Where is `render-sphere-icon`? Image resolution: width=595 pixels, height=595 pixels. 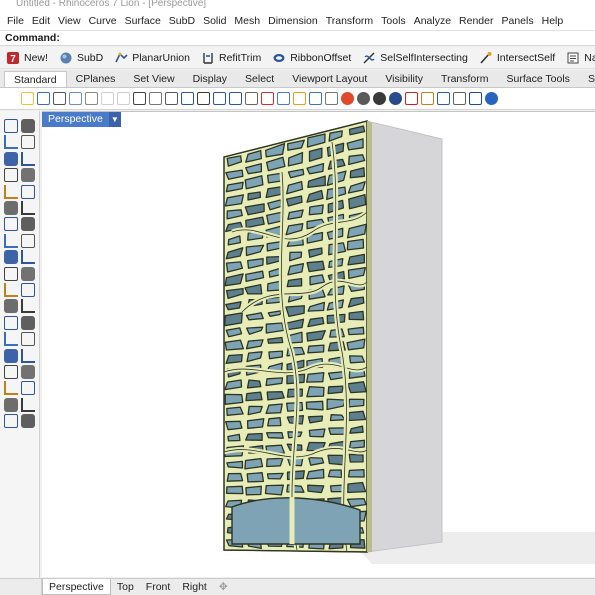 render-sphere-icon is located at coordinates (363, 98).